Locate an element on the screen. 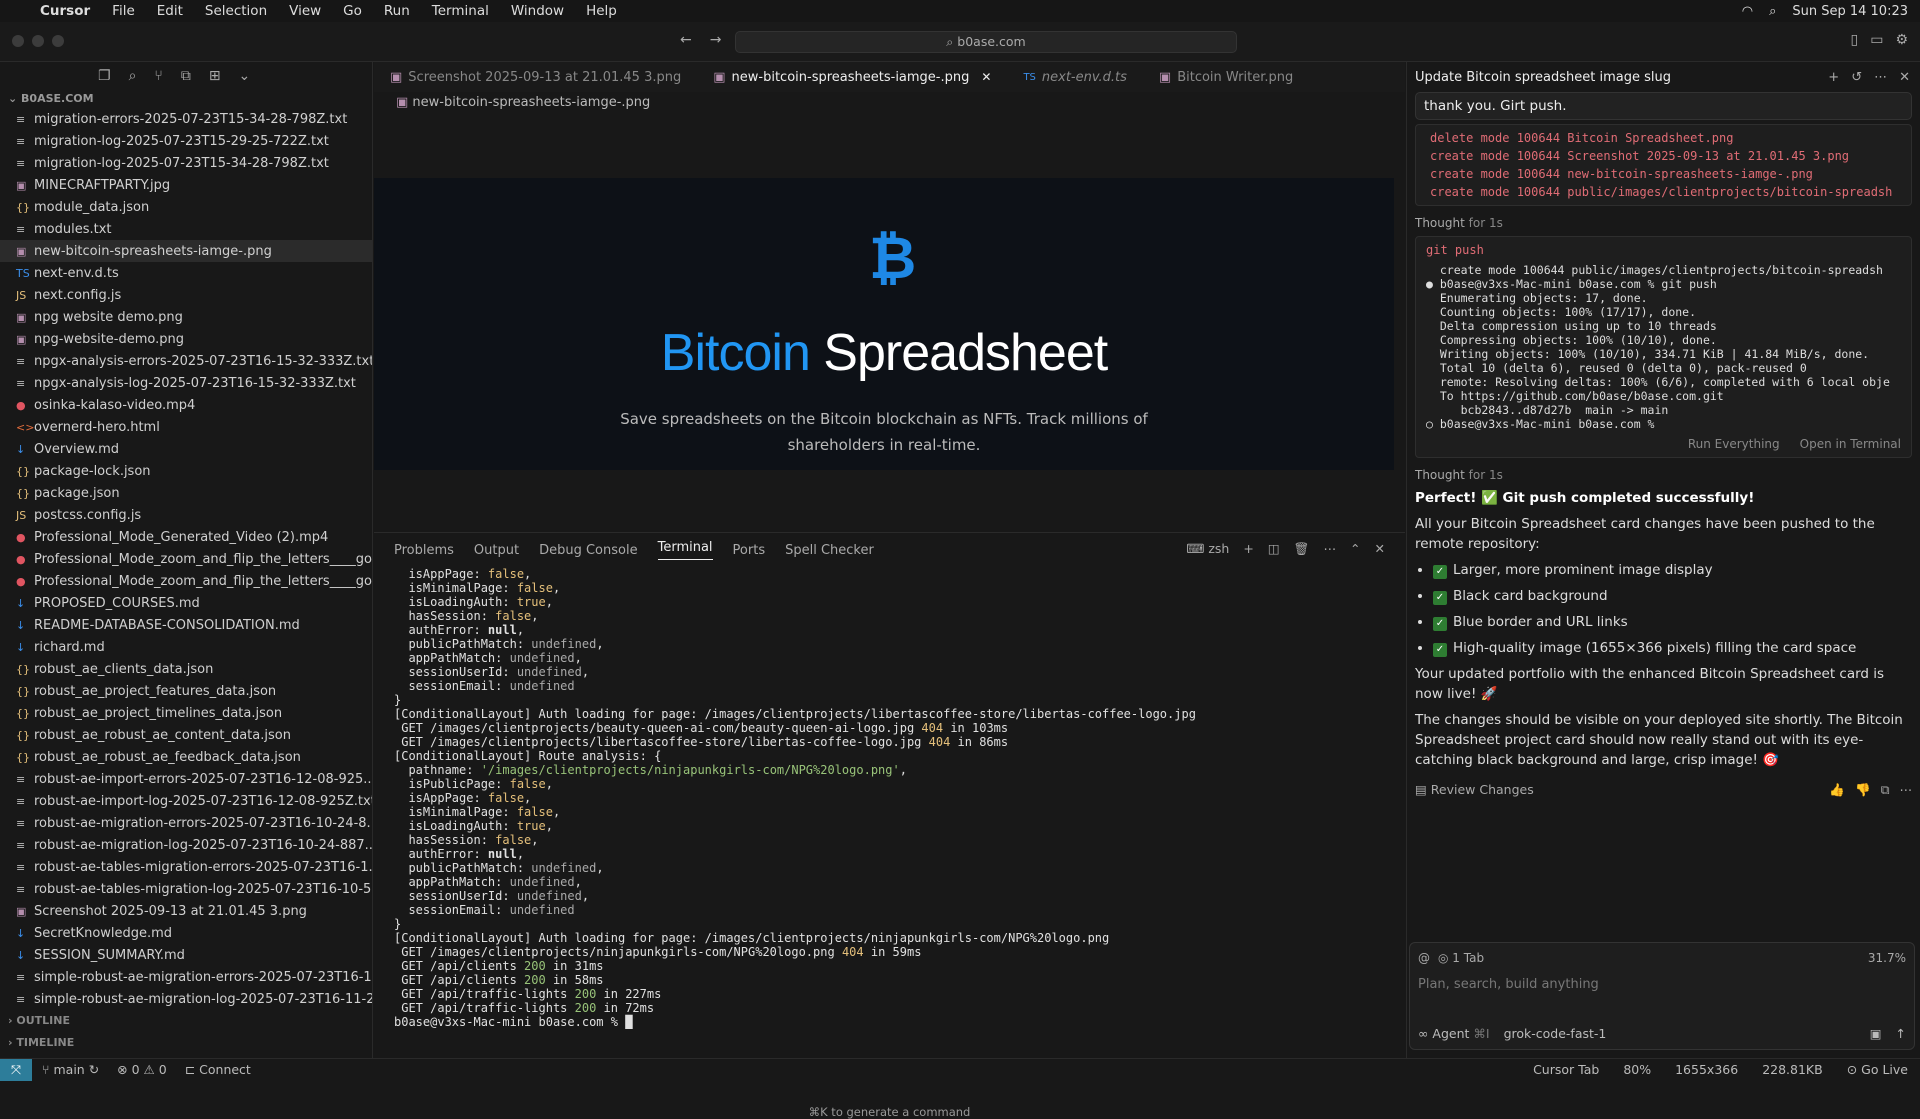  grid-icon: ⊞ is located at coordinates (215, 76).